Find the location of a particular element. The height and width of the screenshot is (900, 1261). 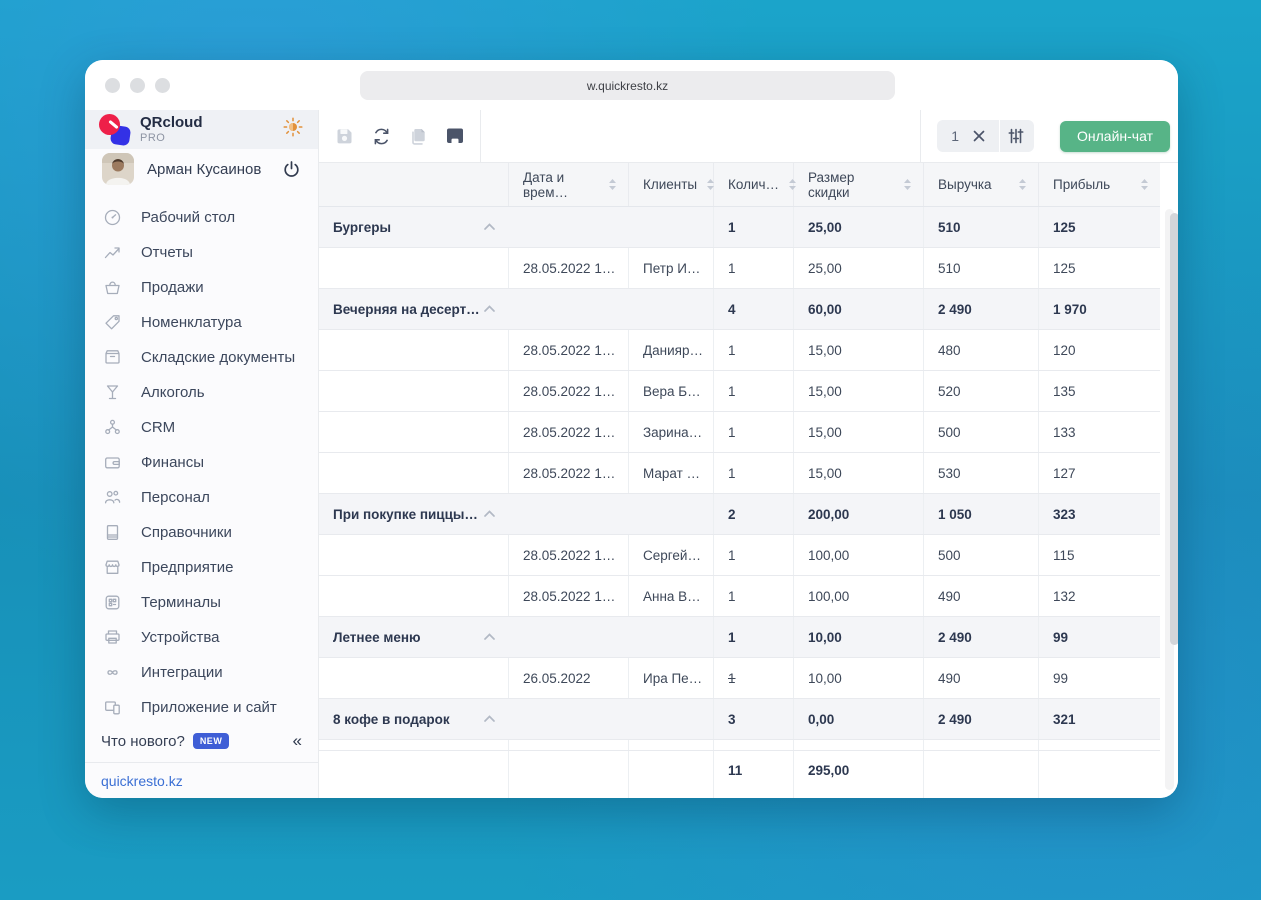

partially-visible-row is located at coordinates (739, 745).